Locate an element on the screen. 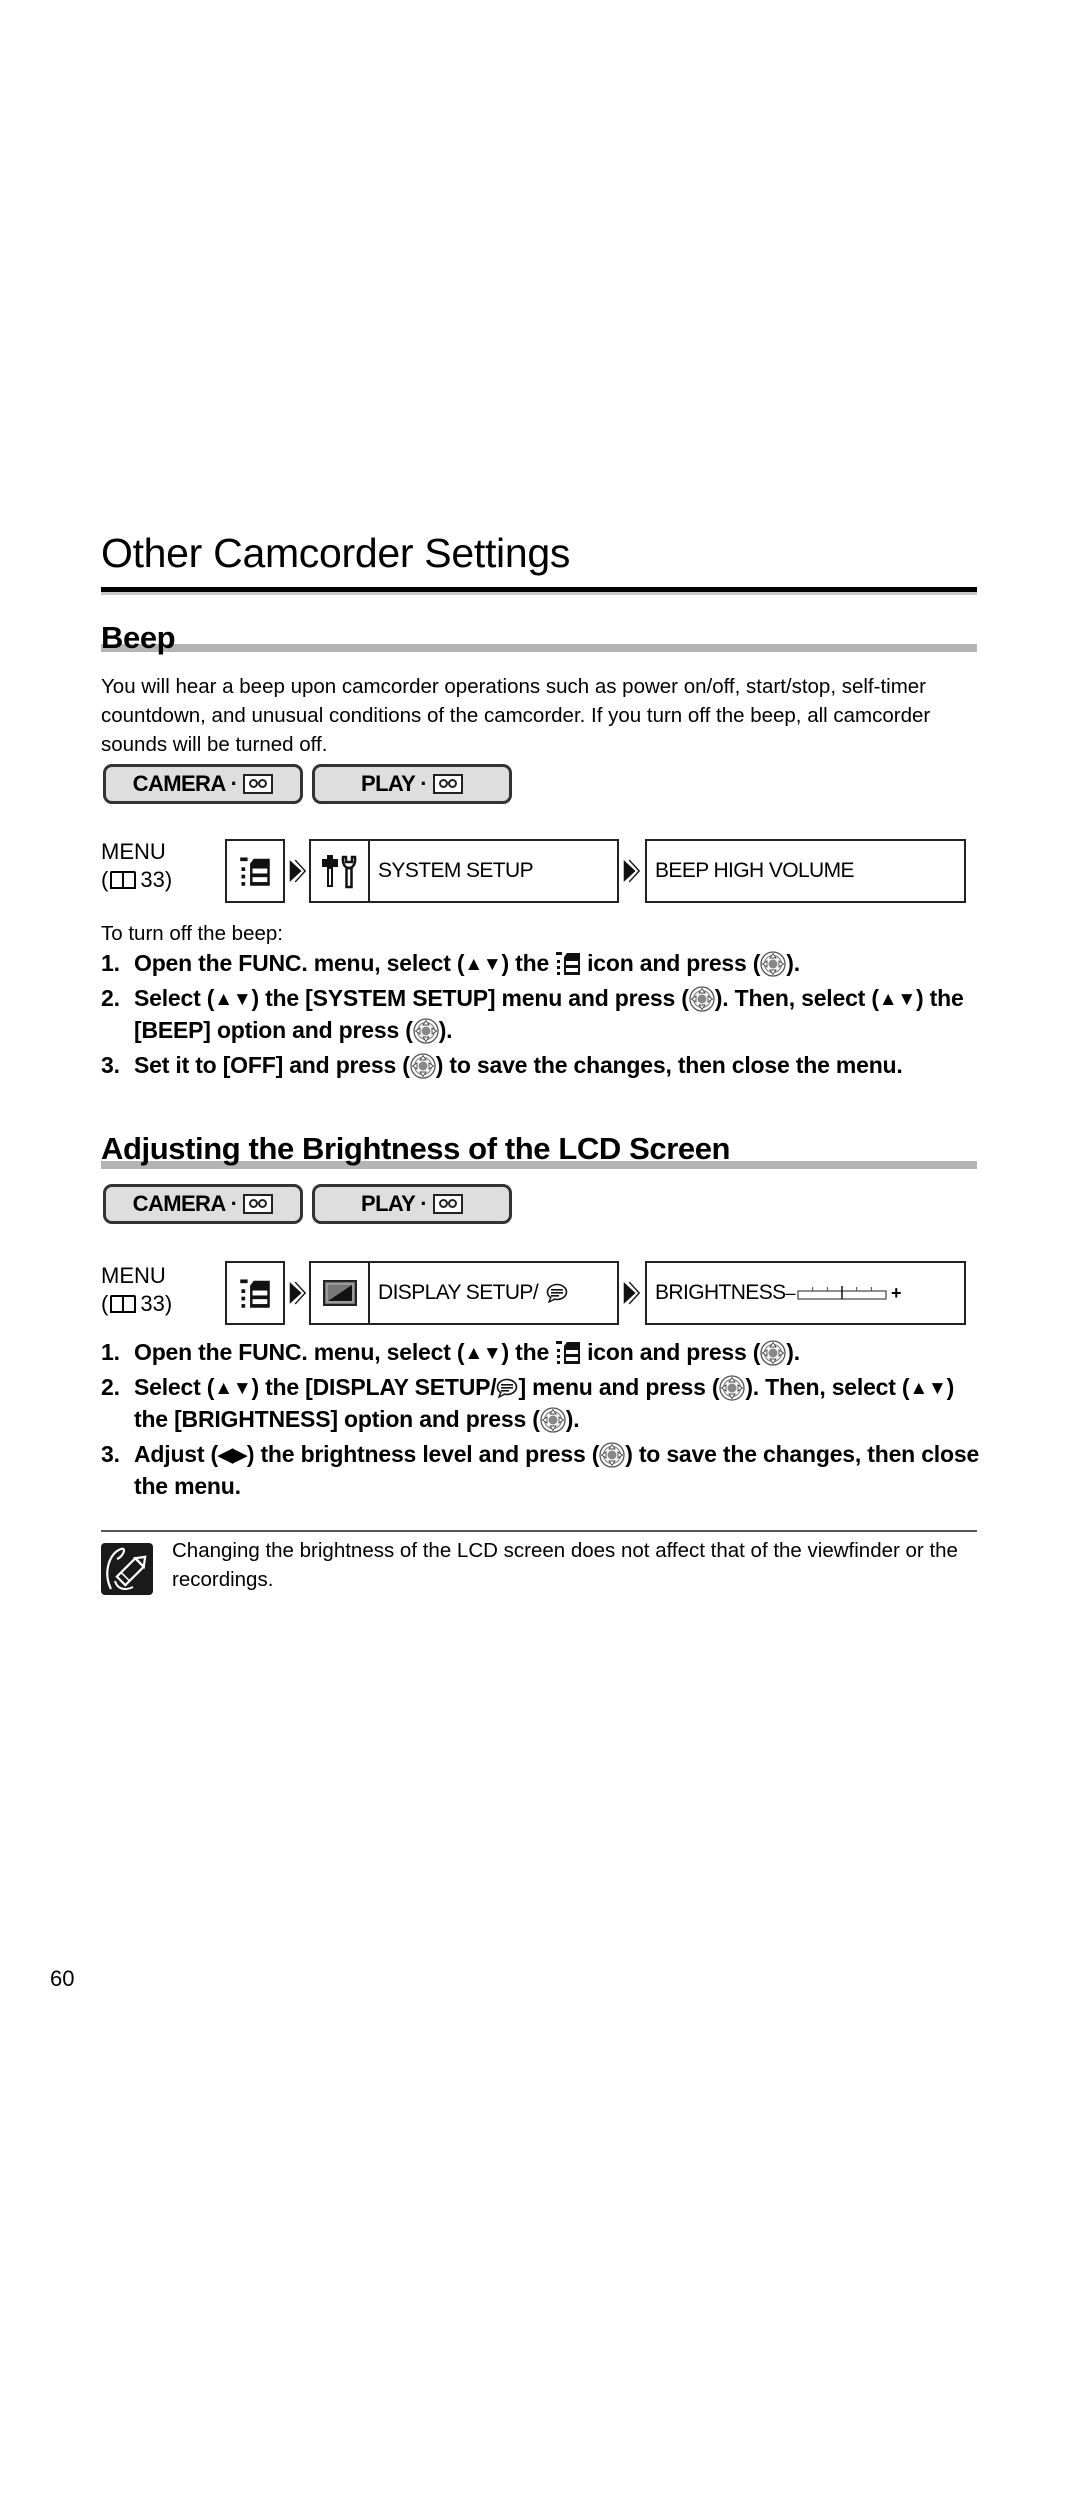 Image resolution: width=1080 pixels, height=2504 pixels. brightness-option-box: BRIGHTNESS – + is located at coordinates (805, 1293).